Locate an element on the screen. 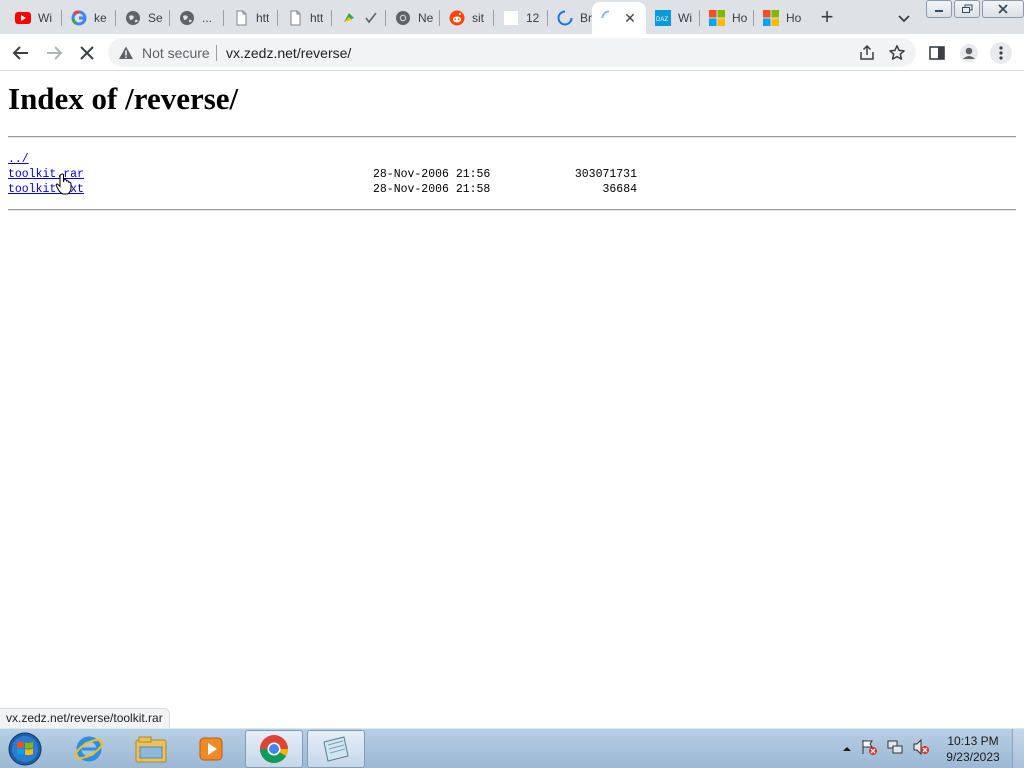 The image size is (1024, 768). windows-start-icon is located at coordinates (25, 749).